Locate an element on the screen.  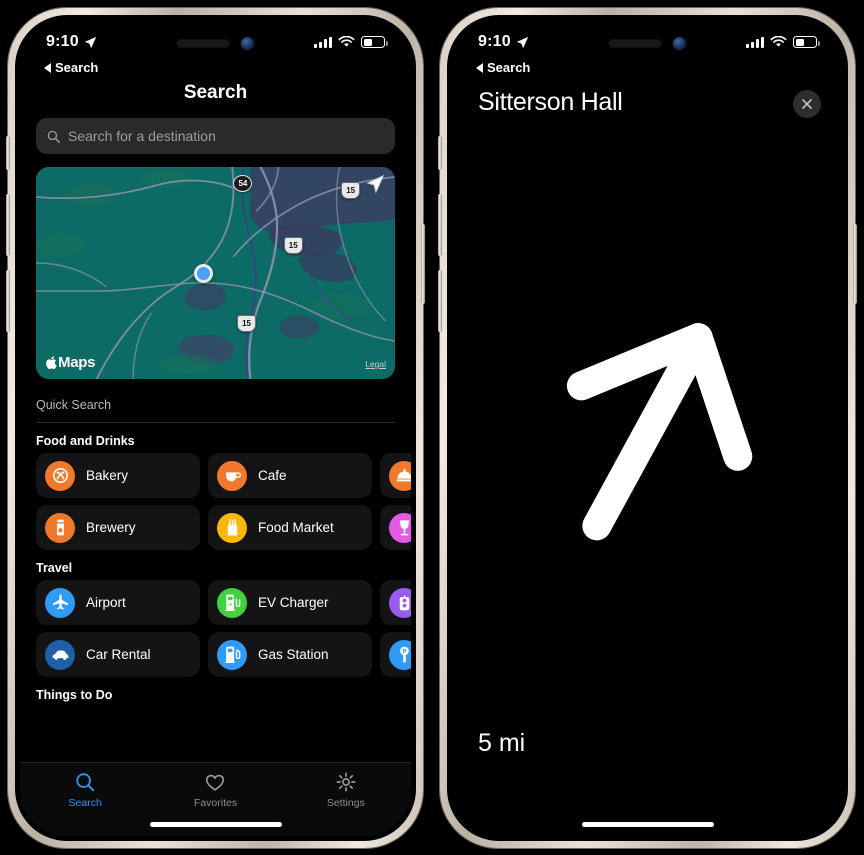
chip-row-travel-2: Car Rental Gas Station P Parking is located at coordinates (215, 654).